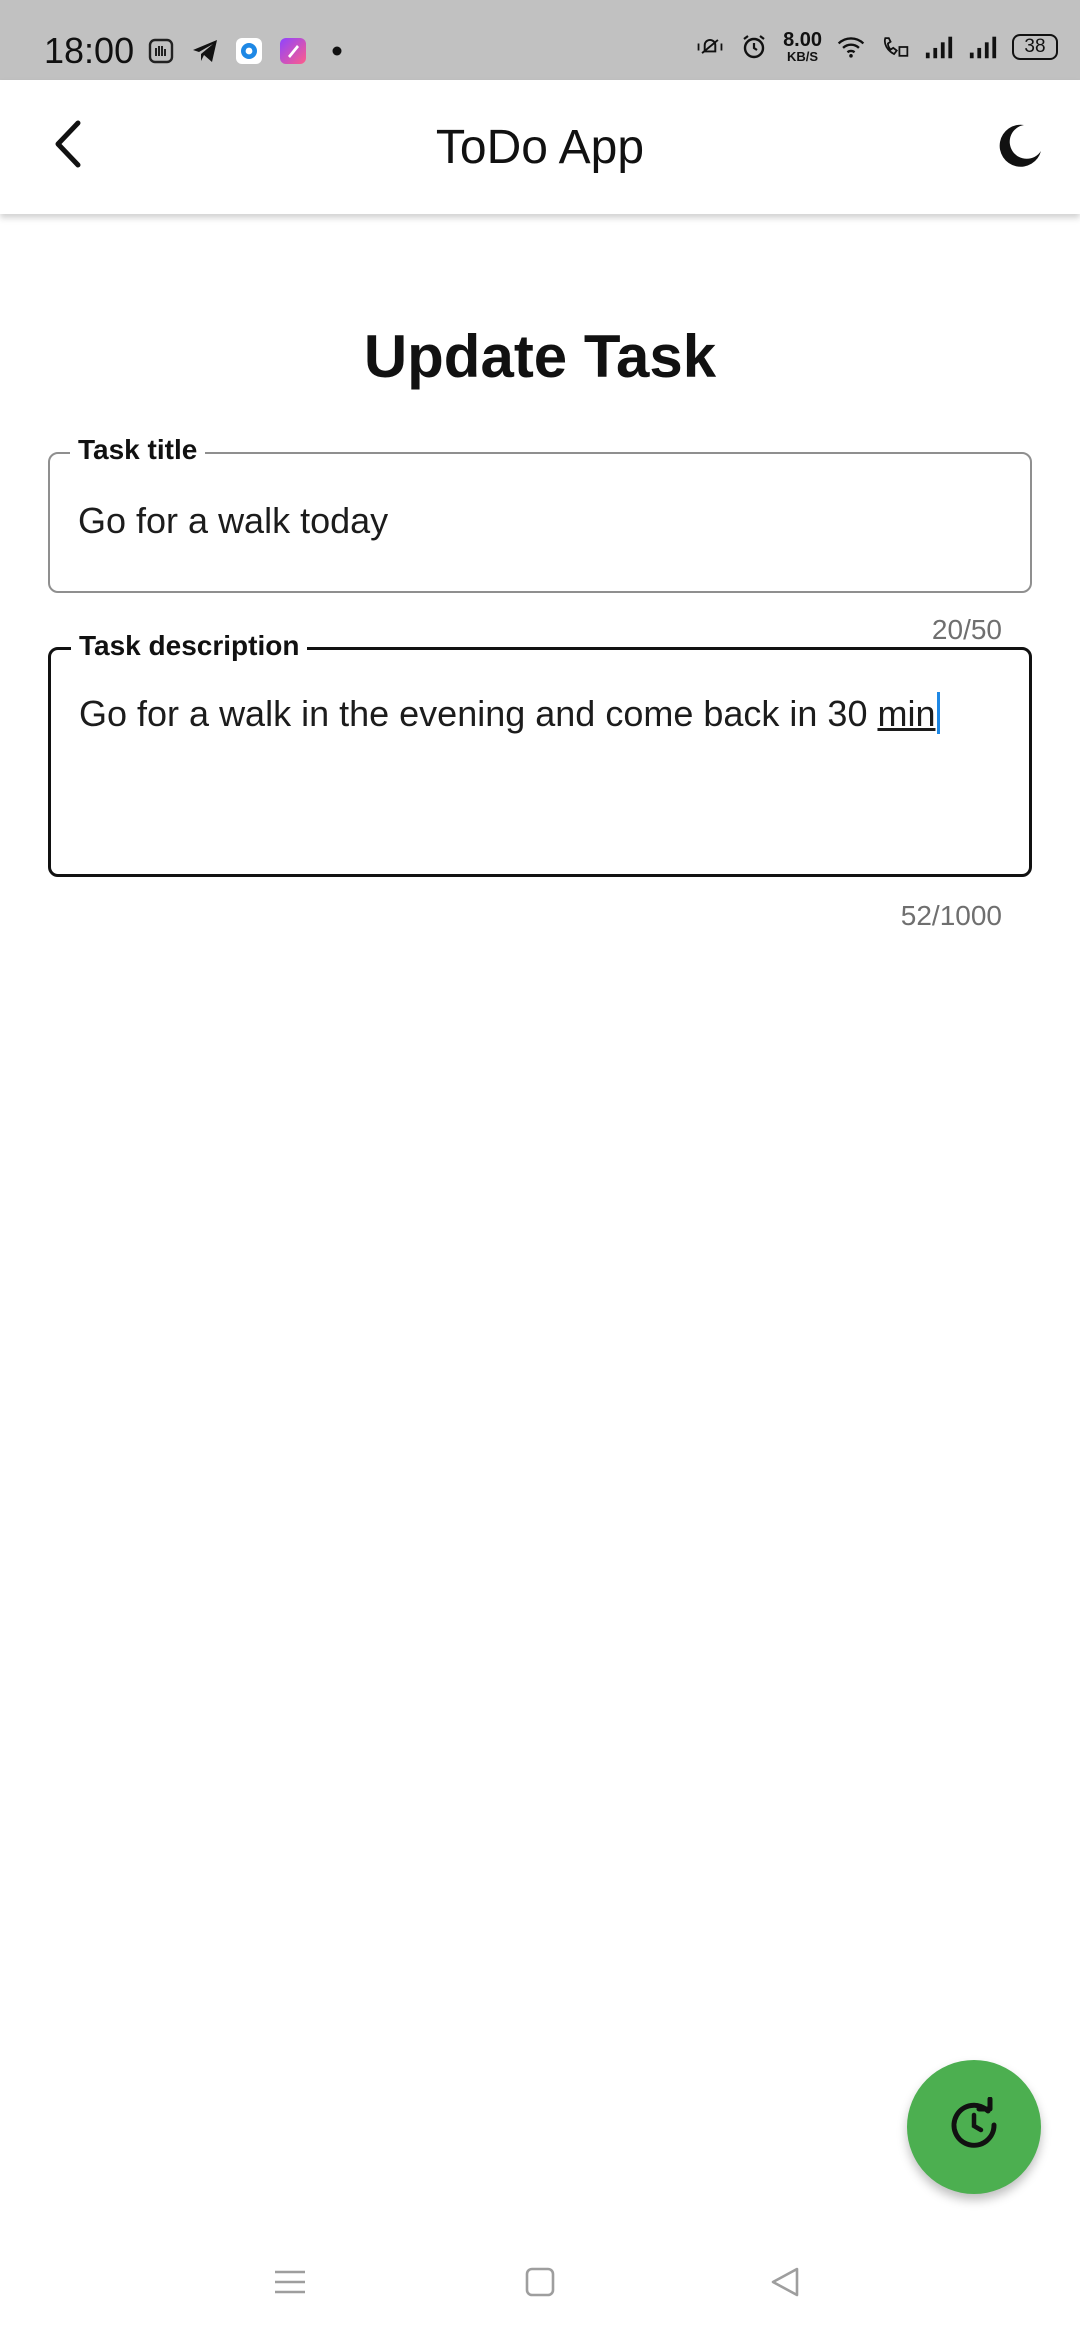 This screenshot has width=1080, height=2340. I want to click on status-left-icons, so click(249, 51).